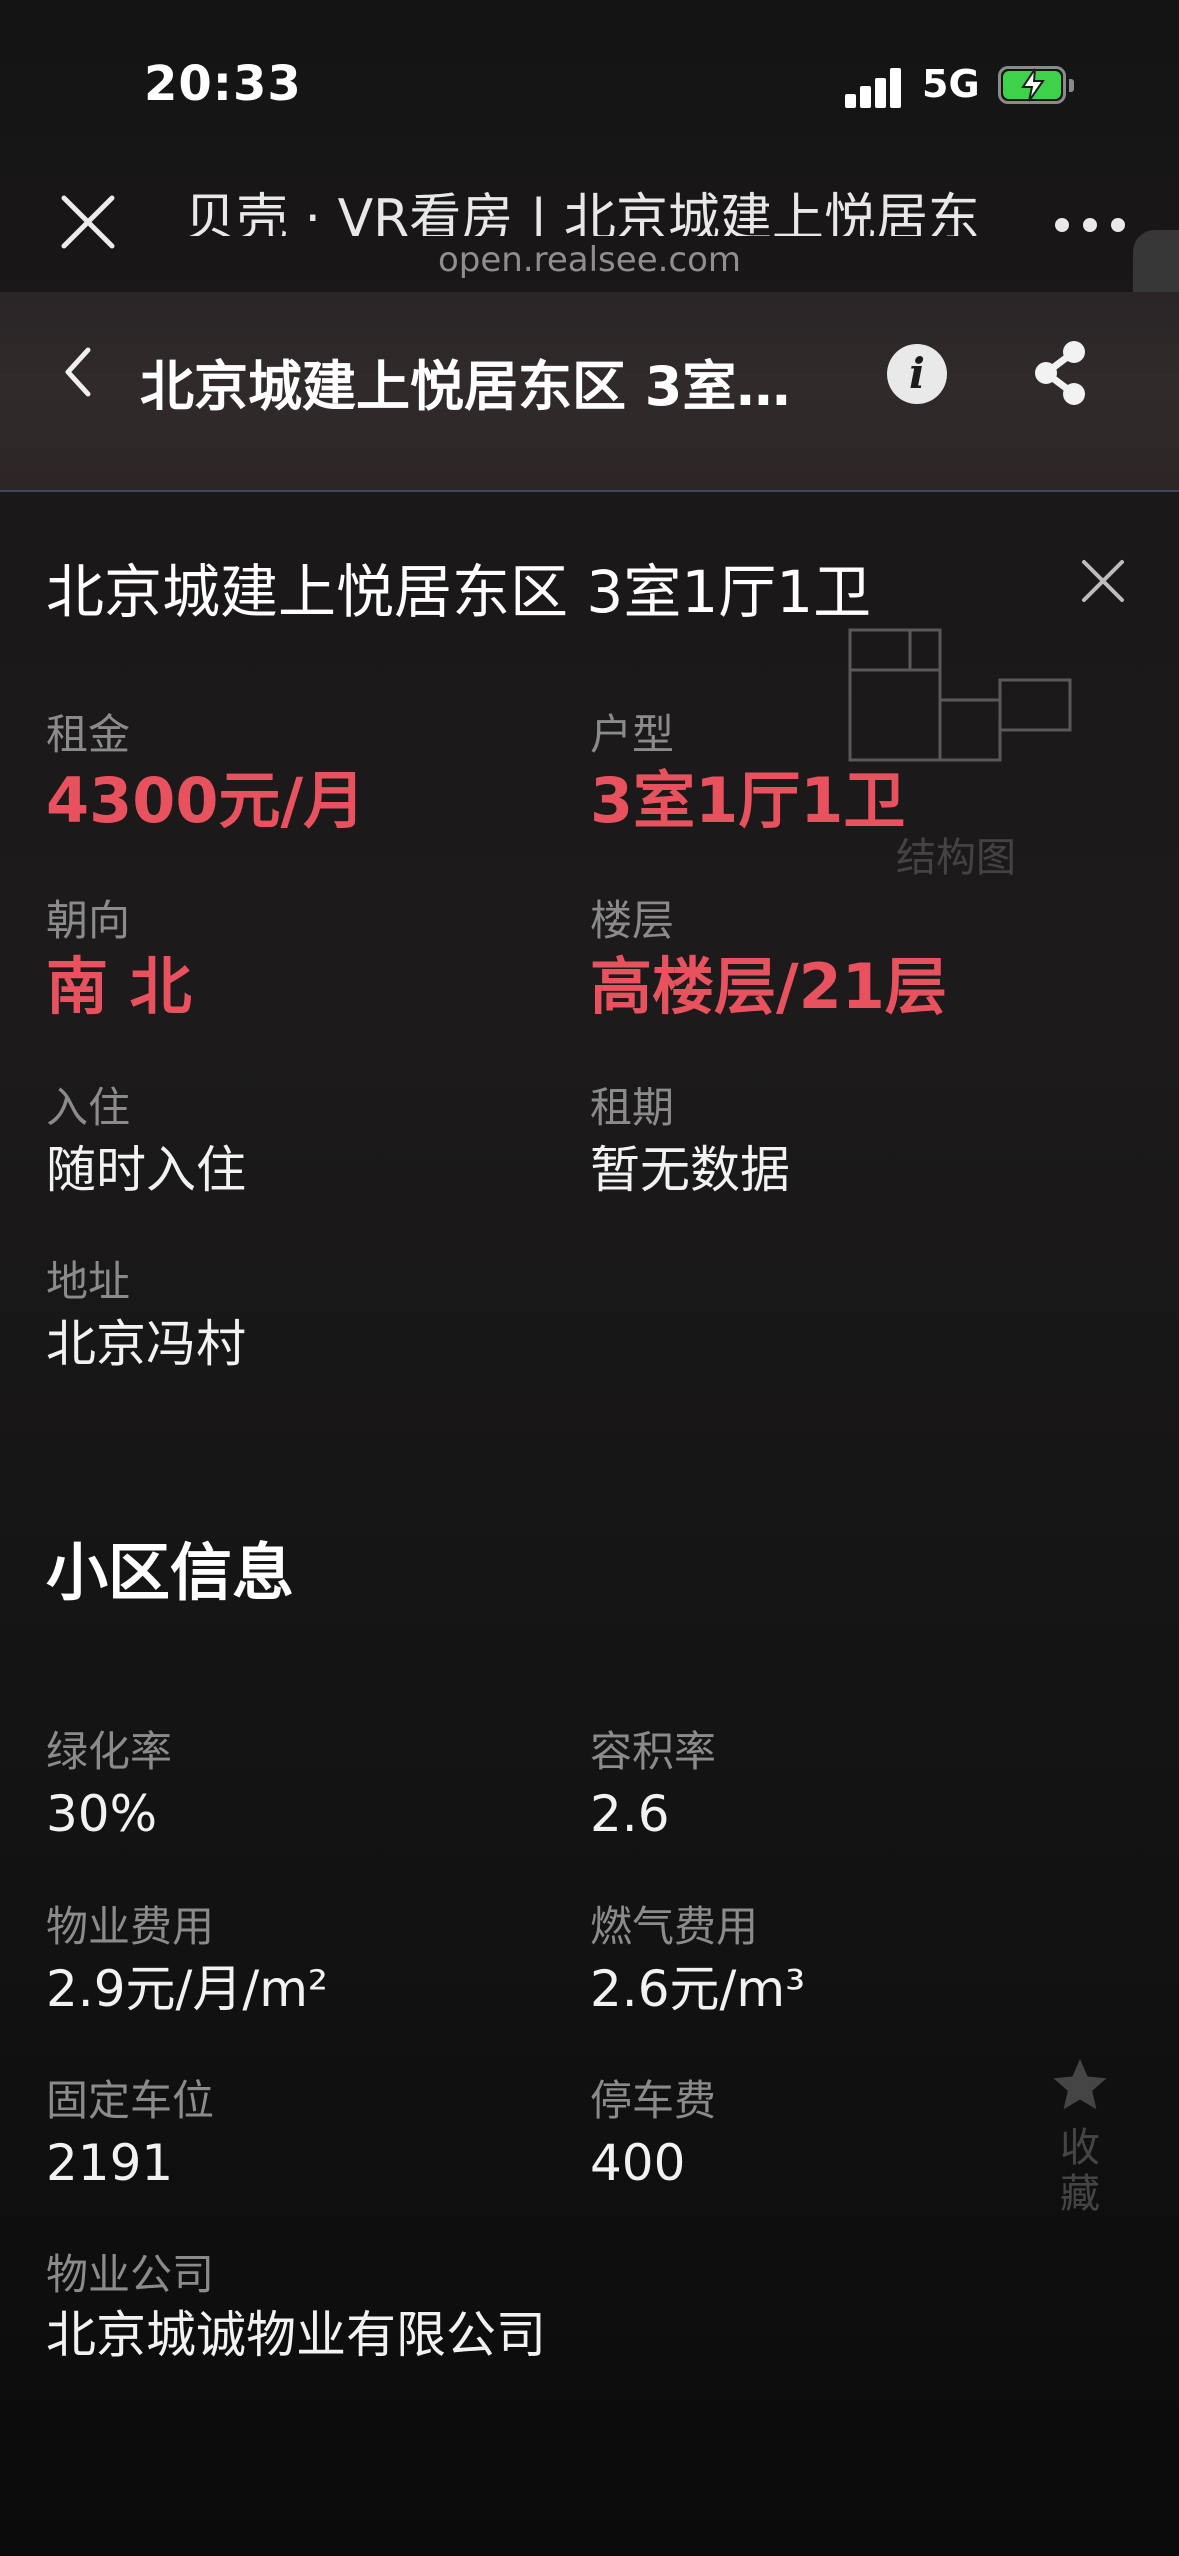 The width and height of the screenshot is (1179, 2556). I want to click on fixed-parking-value: 2191, so click(110, 2163).